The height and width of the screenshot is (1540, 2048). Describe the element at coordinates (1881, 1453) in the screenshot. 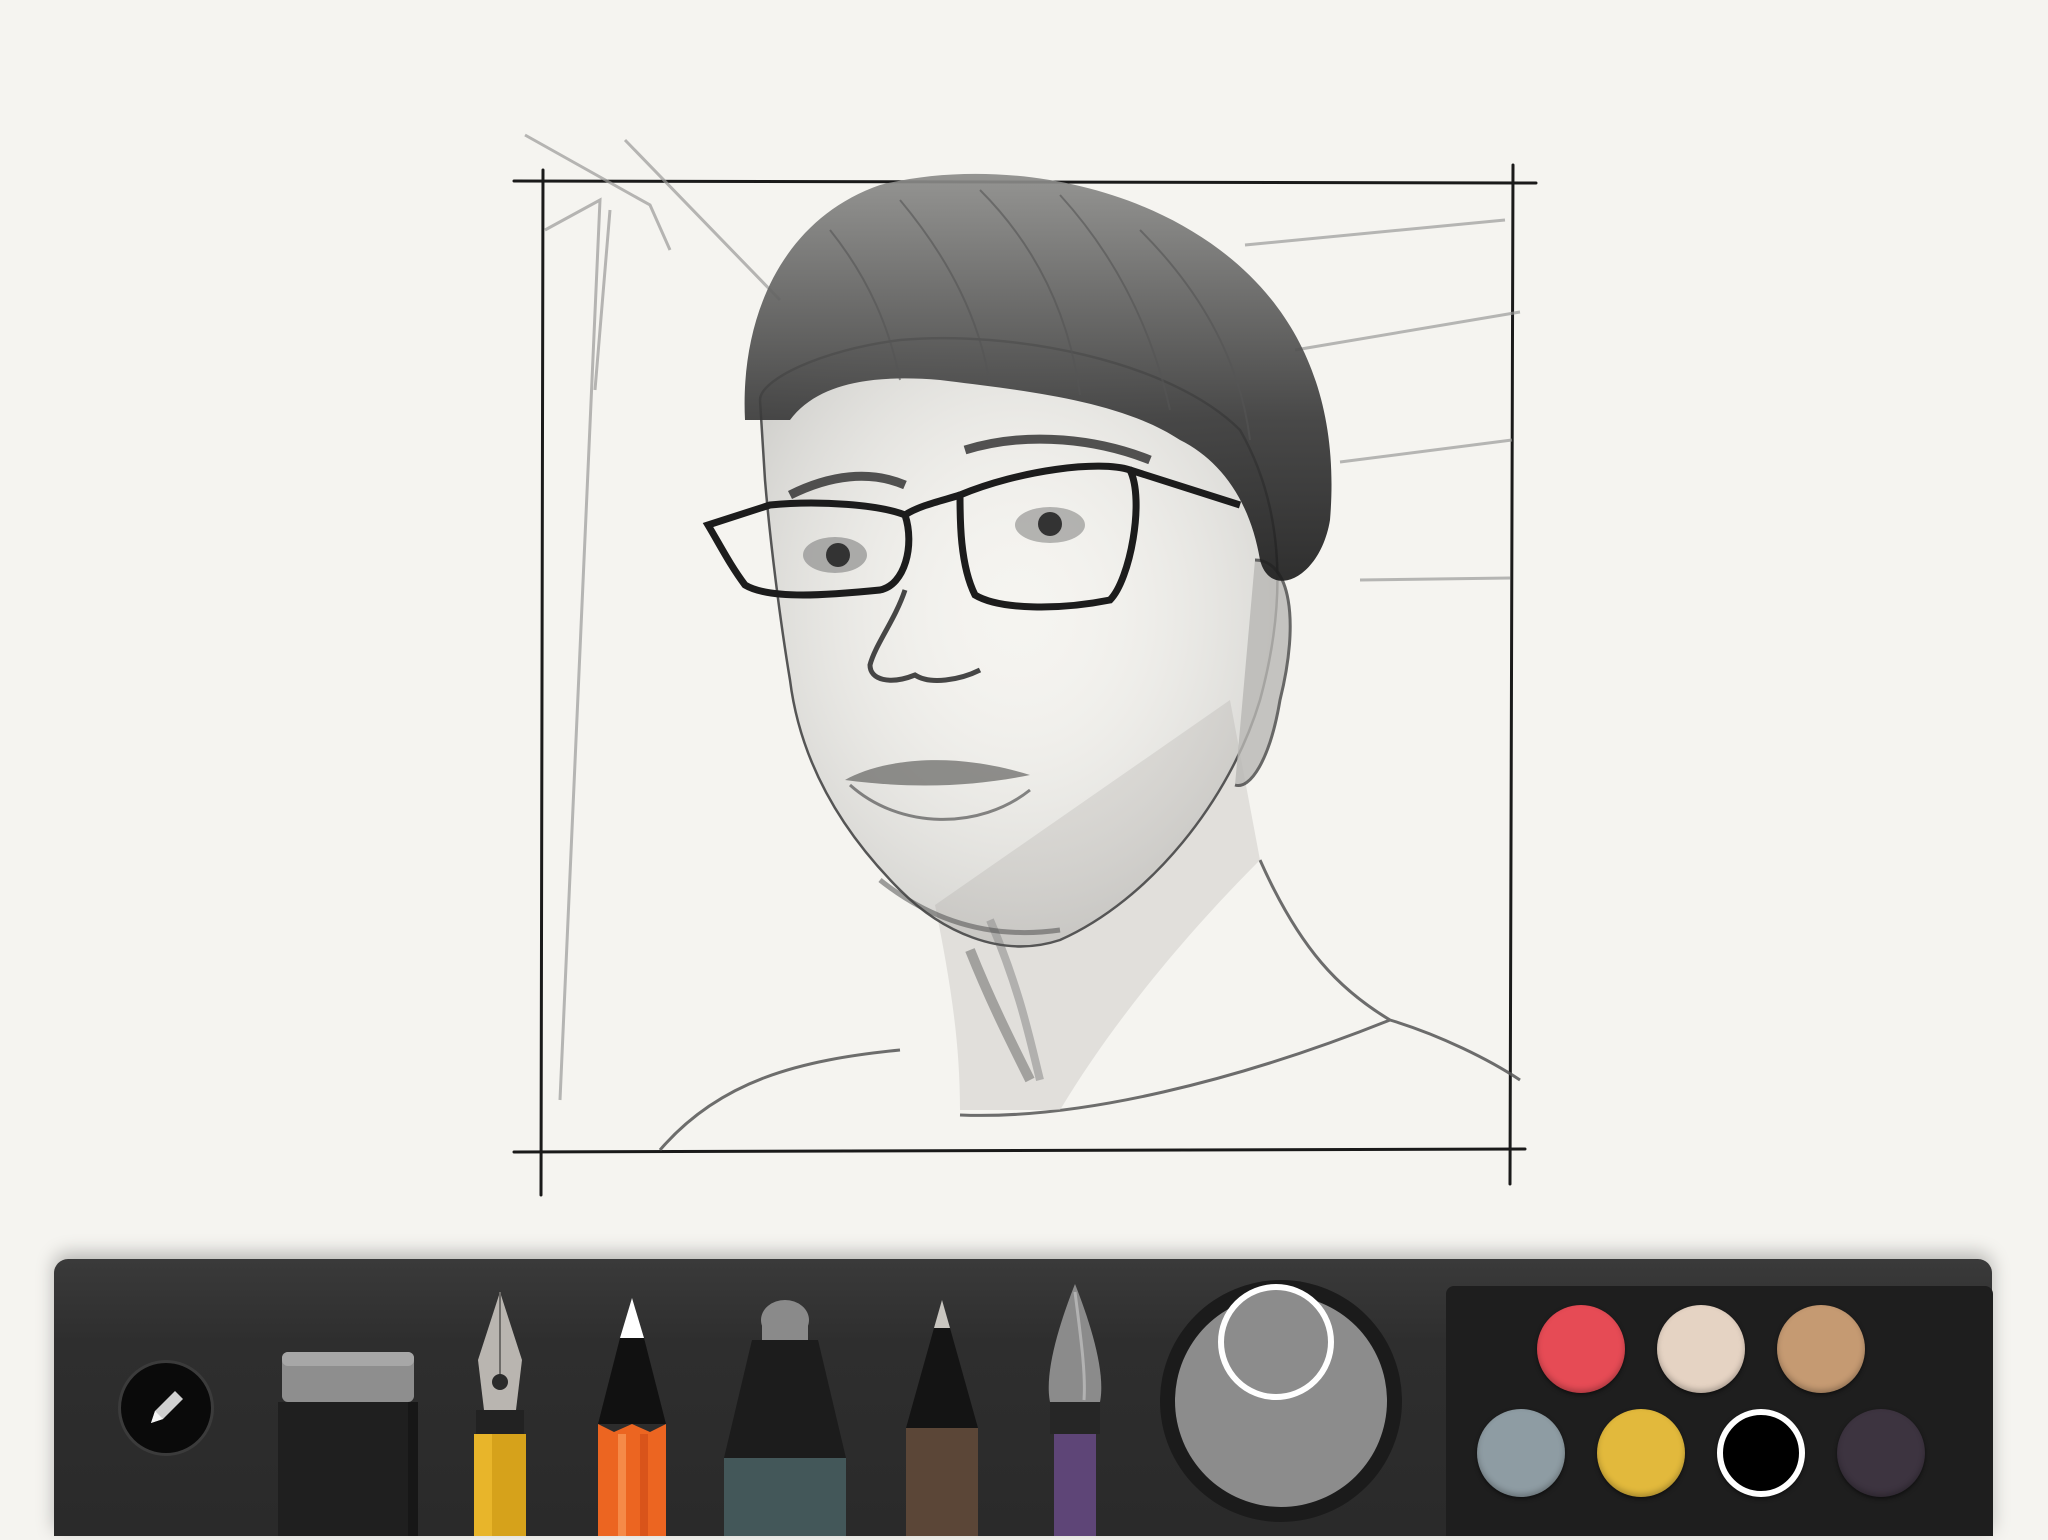

I see `swatch-dark-purple` at that location.